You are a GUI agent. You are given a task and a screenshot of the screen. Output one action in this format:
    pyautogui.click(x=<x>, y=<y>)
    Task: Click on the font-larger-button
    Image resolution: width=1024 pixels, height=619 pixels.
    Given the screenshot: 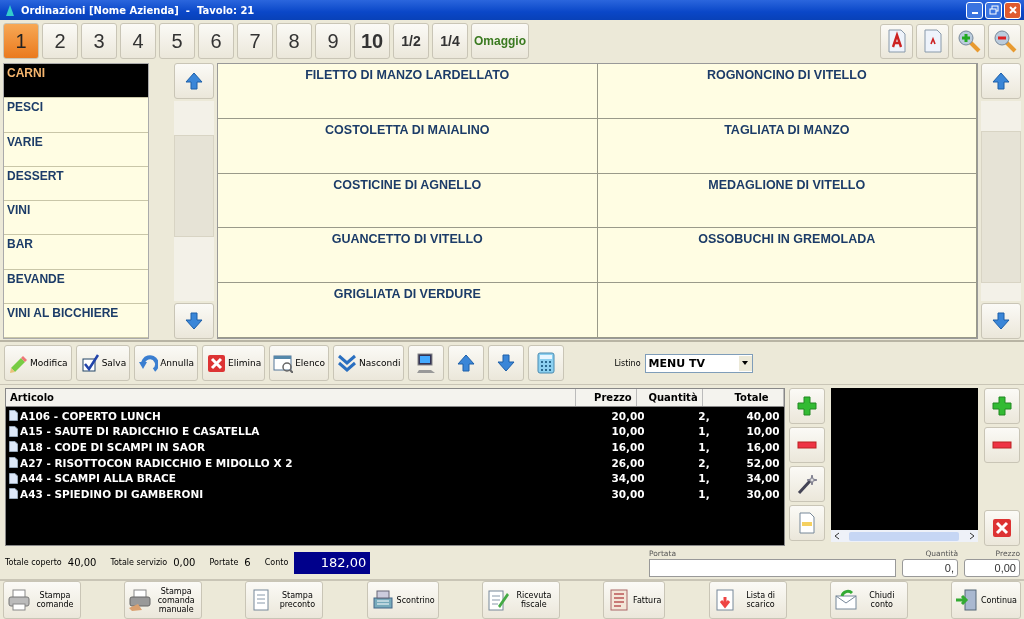 What is the action you would take?
    pyautogui.click(x=896, y=41)
    